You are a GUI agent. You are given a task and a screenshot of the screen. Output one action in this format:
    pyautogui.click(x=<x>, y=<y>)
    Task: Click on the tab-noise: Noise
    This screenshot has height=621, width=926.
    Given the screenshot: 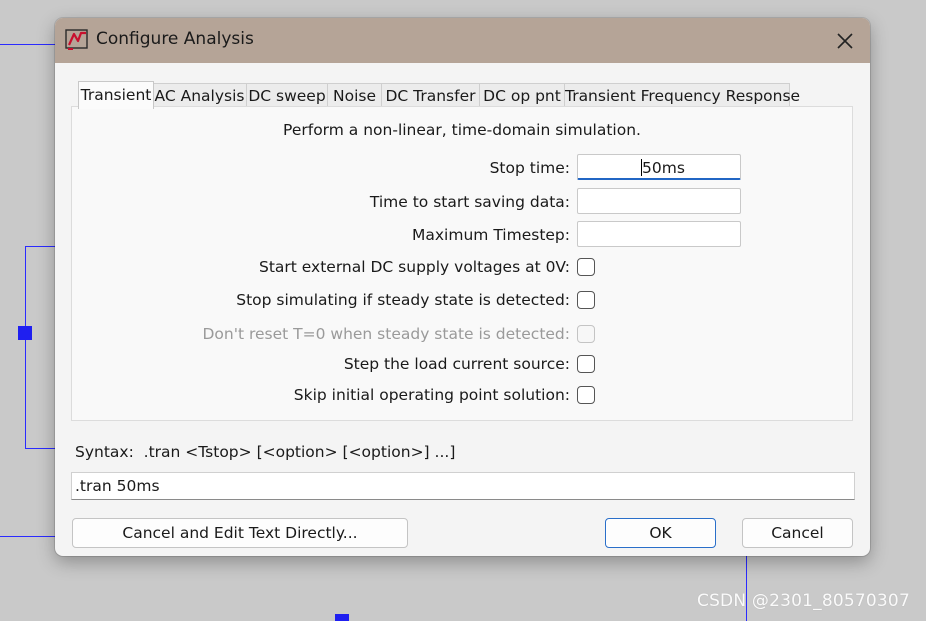 What is the action you would take?
    pyautogui.click(x=354, y=95)
    